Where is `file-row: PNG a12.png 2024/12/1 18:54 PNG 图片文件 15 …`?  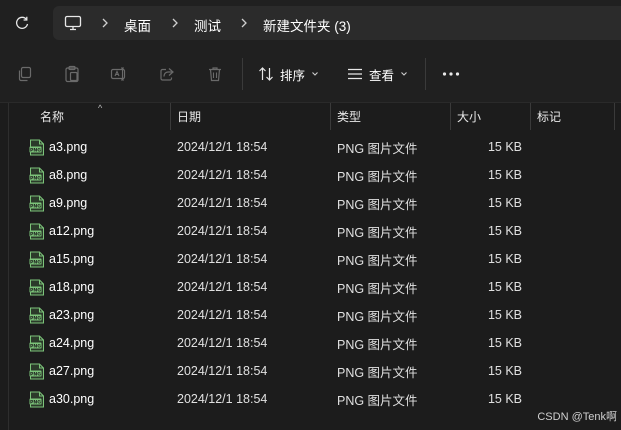 file-row: PNG a12.png 2024/12/1 18:54 PNG 图片文件 15 … is located at coordinates (310, 231).